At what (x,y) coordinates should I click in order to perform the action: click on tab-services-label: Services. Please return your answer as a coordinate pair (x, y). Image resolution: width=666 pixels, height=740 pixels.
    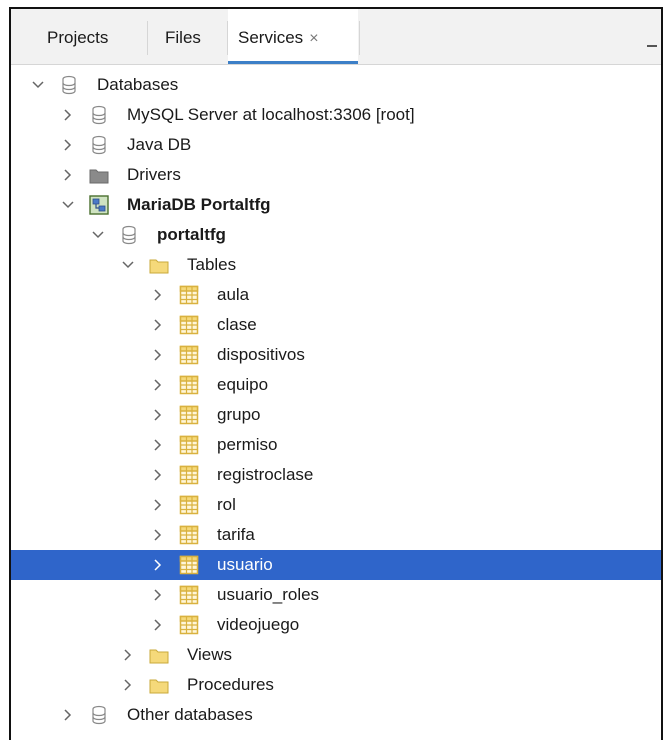
    Looking at the image, I should click on (271, 37).